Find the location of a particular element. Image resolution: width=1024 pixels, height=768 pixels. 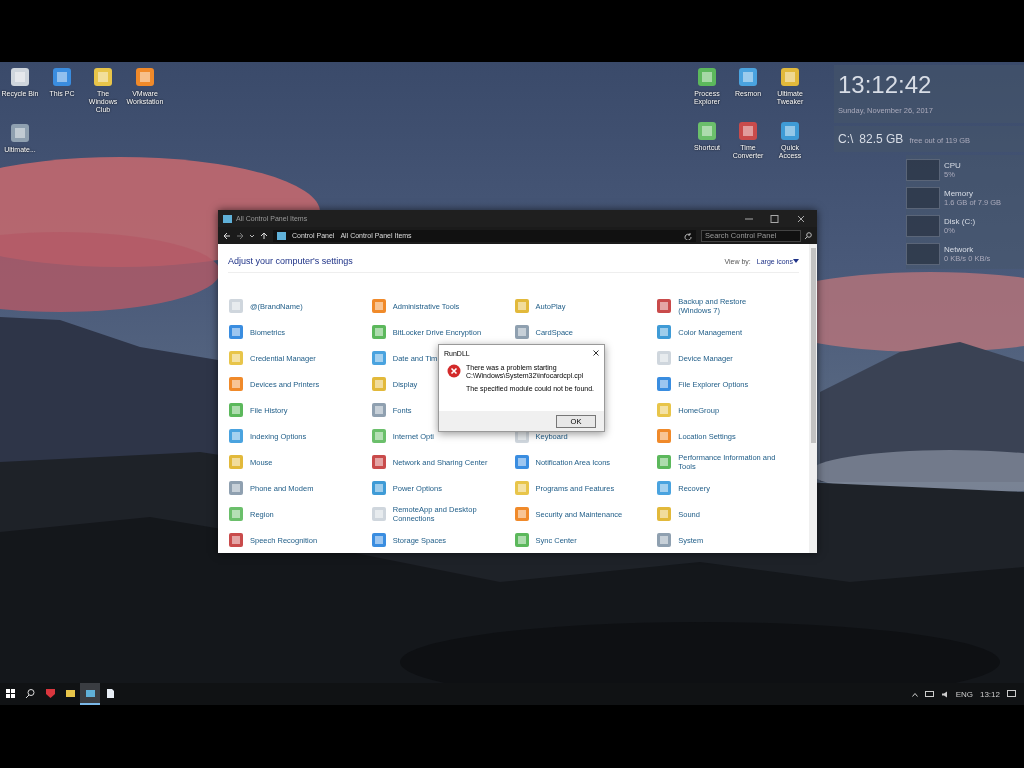

start-icon is located at coordinates (10, 693).